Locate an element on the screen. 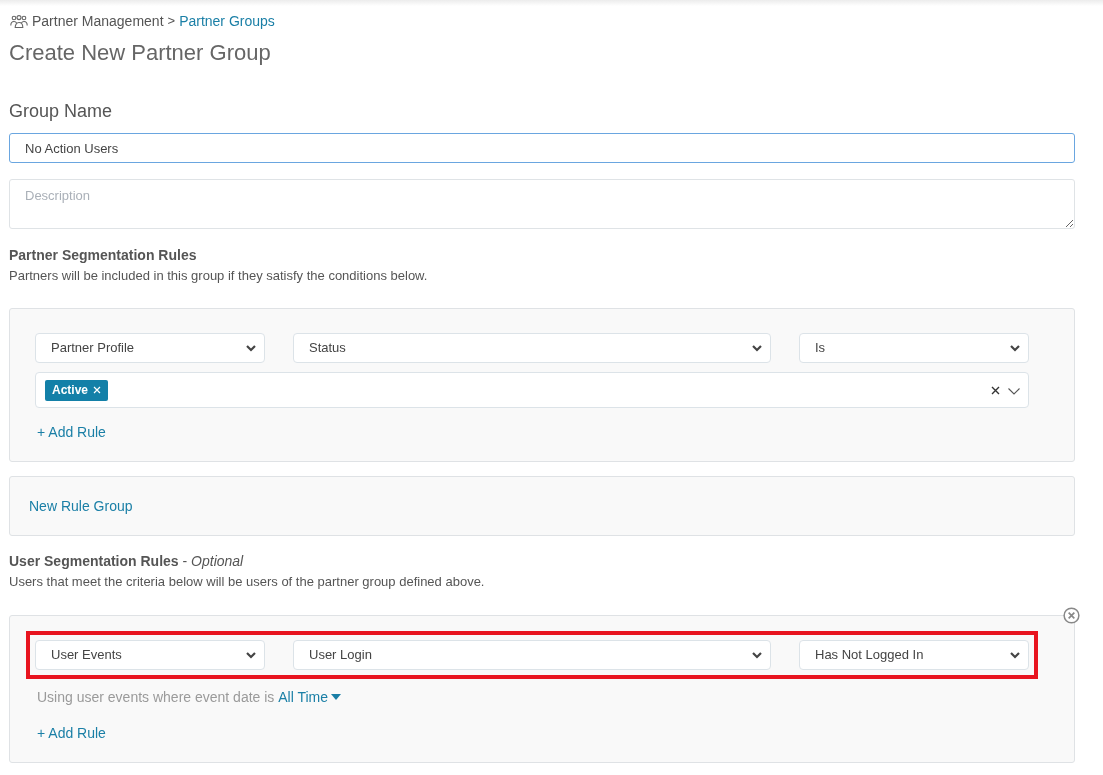  dropdown: Status is located at coordinates (532, 348).